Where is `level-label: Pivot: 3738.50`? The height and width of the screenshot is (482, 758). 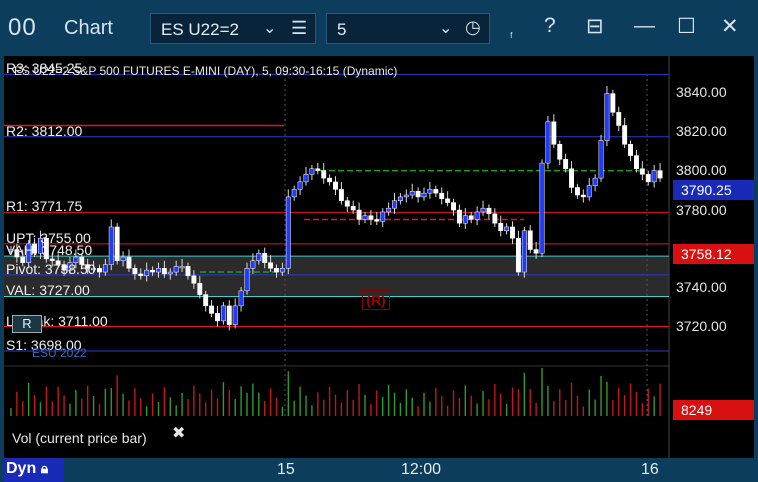 level-label: Pivot: 3738.50 is located at coordinates (51, 268).